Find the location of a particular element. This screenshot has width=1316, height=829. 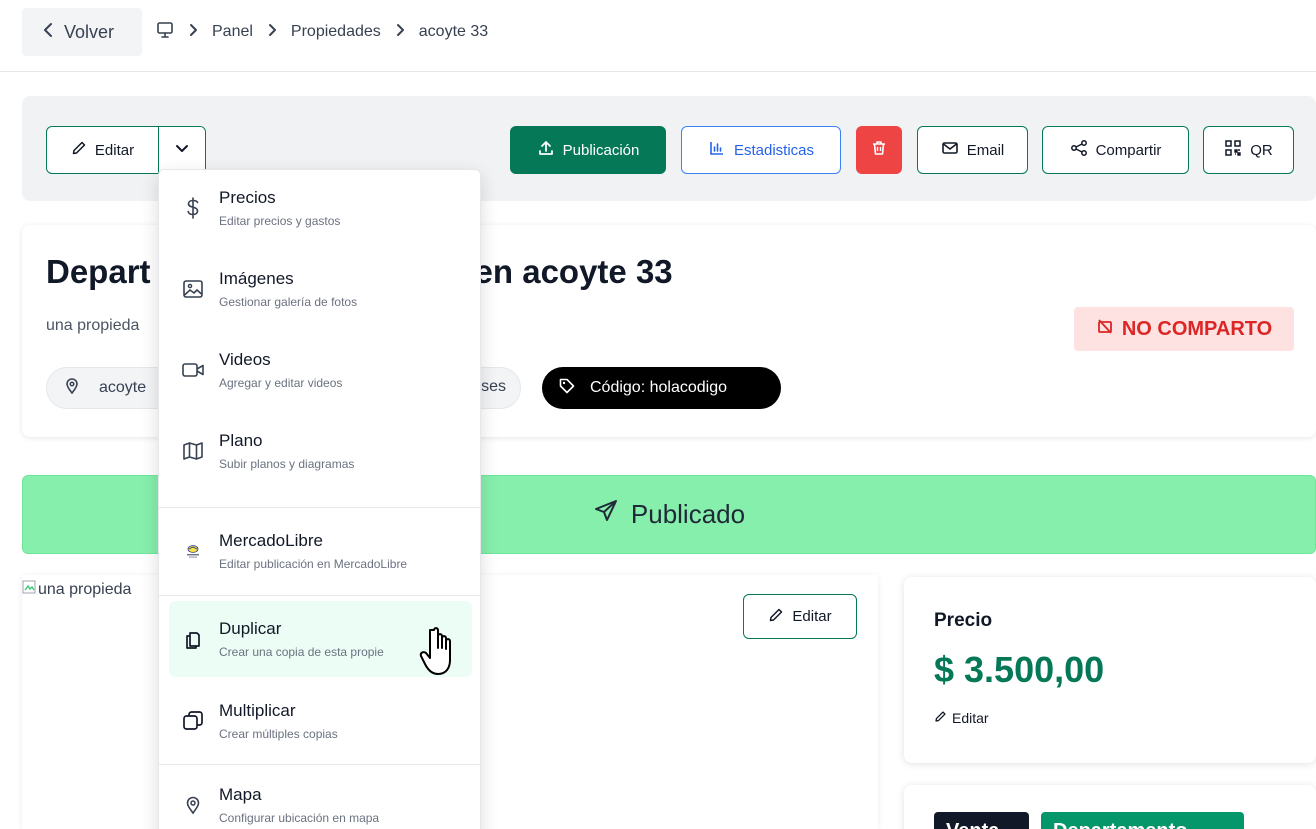

price-card: Precio $ 3.500,00 Editar is located at coordinates (1110, 670).